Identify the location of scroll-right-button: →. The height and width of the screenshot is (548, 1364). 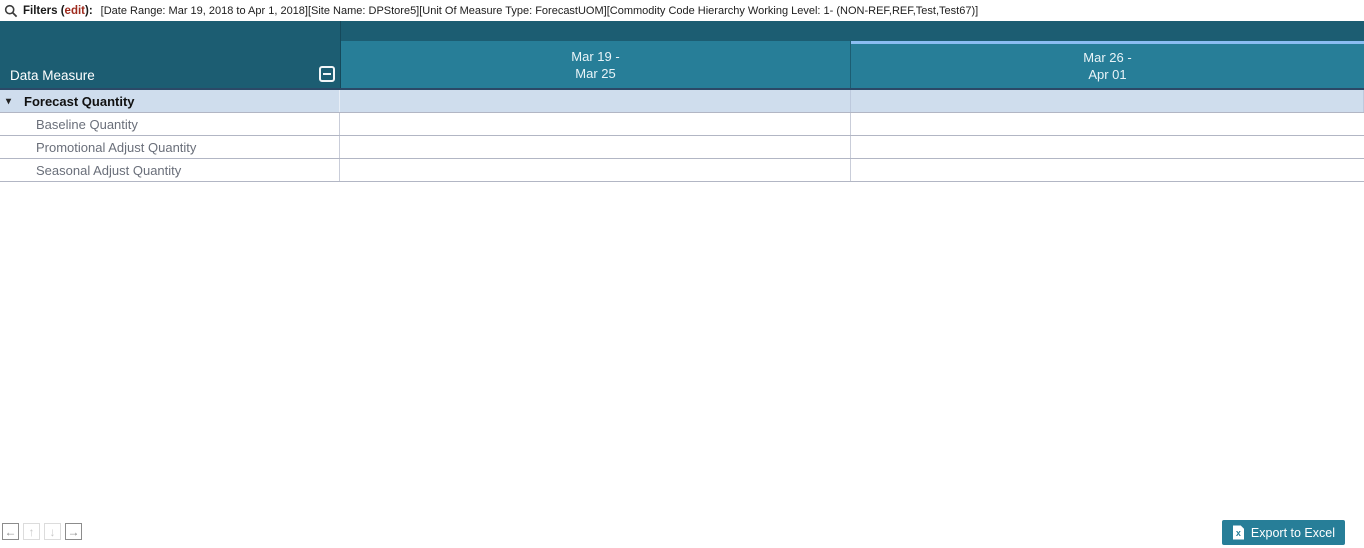
(73, 531).